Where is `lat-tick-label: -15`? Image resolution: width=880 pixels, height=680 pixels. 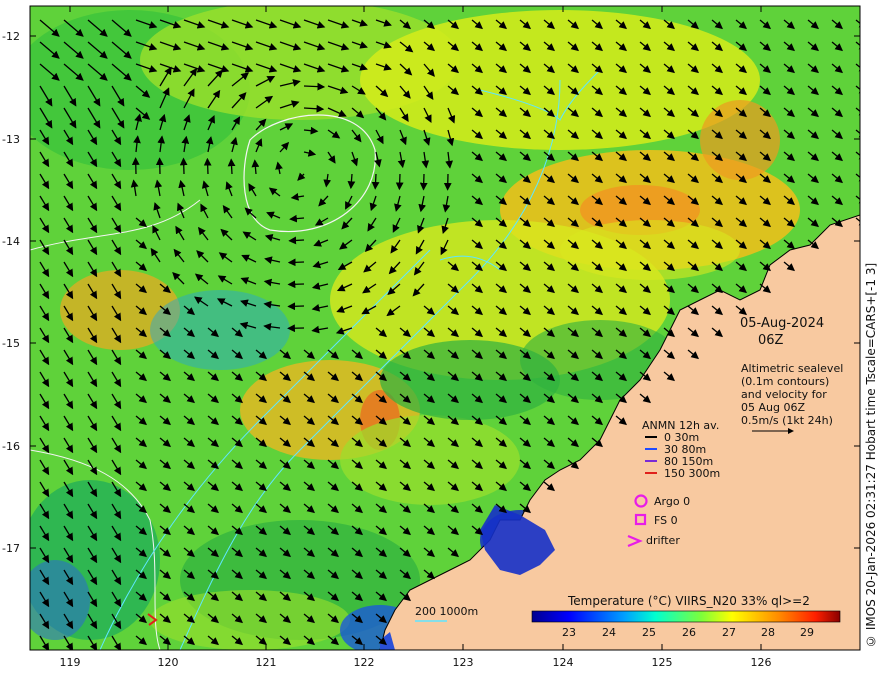 lat-tick-label: -15 is located at coordinates (11, 343).